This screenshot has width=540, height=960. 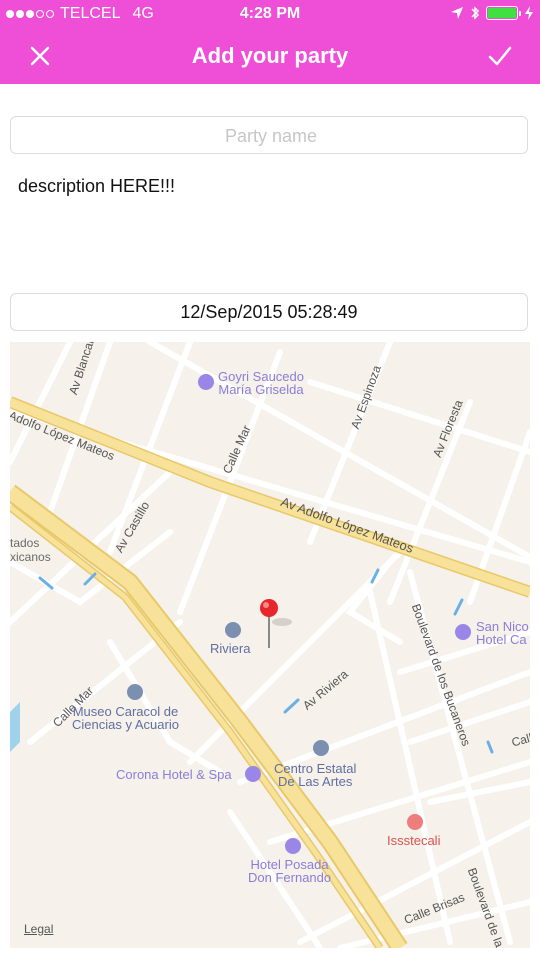 What do you see at coordinates (289, 871) in the screenshot?
I see `poi-posada: Hotel Posada Don Fernando` at bounding box center [289, 871].